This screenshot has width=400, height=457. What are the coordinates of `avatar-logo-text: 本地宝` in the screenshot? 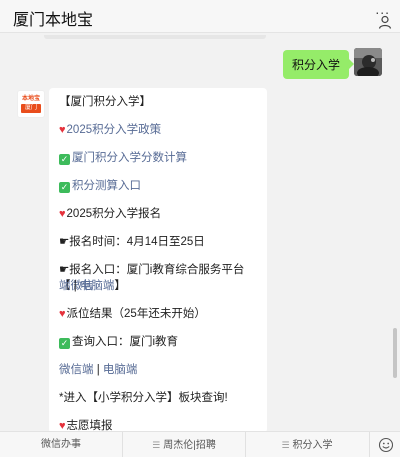 It's located at (30, 99).